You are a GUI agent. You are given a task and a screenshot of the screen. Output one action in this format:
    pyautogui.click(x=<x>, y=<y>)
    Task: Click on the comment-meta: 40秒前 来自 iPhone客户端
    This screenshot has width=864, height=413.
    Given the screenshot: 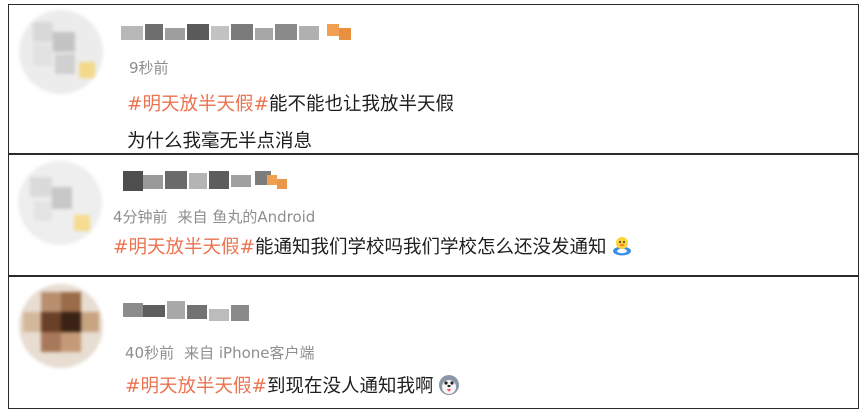 What is the action you would take?
    pyautogui.click(x=220, y=352)
    